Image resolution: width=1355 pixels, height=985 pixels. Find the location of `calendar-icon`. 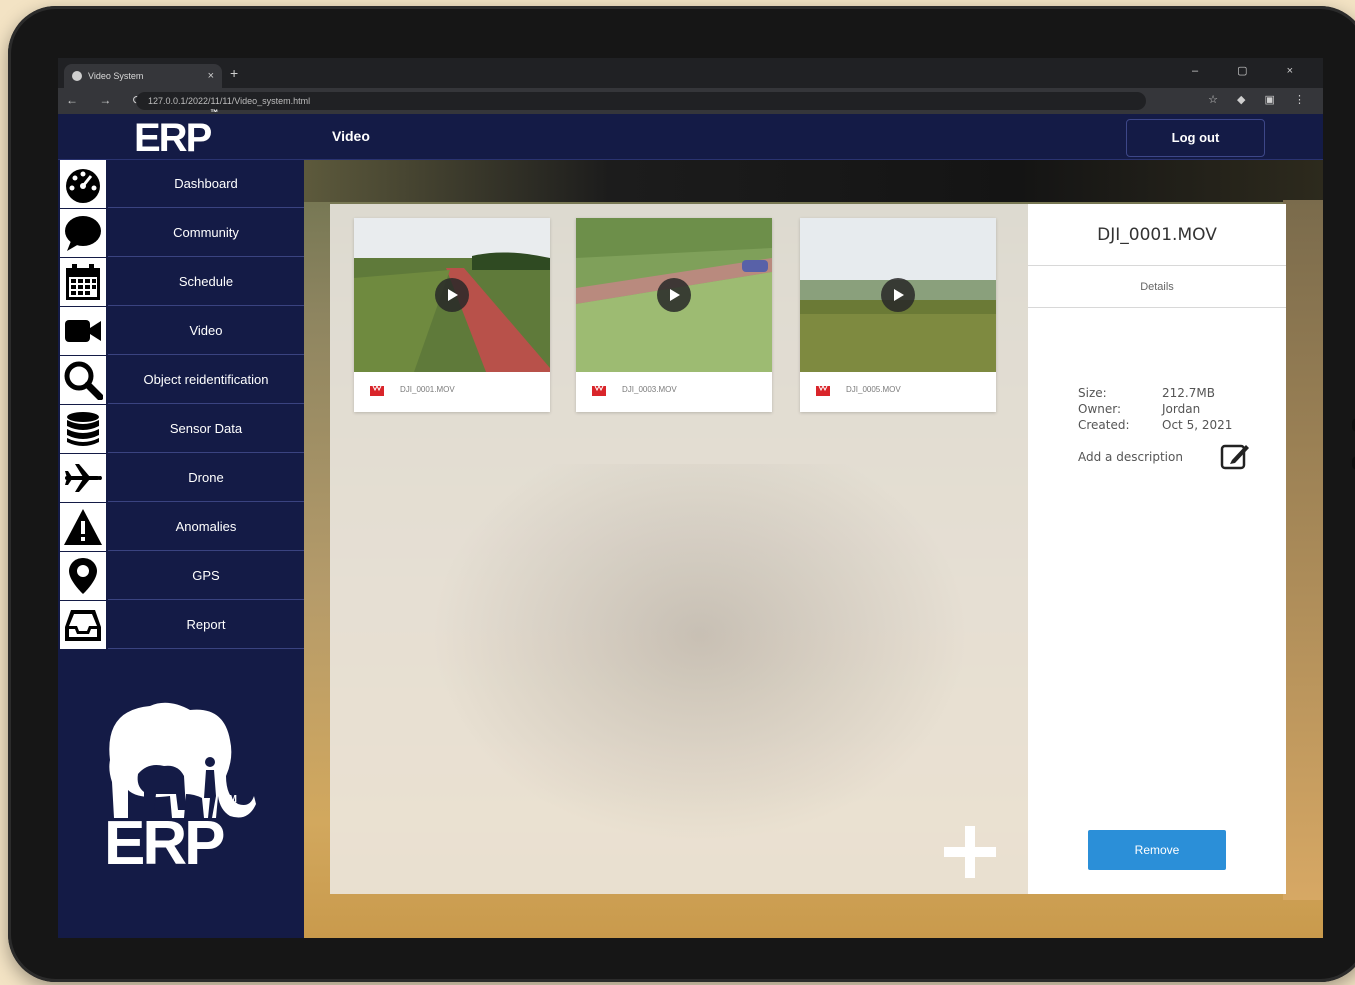

calendar-icon is located at coordinates (83, 282).